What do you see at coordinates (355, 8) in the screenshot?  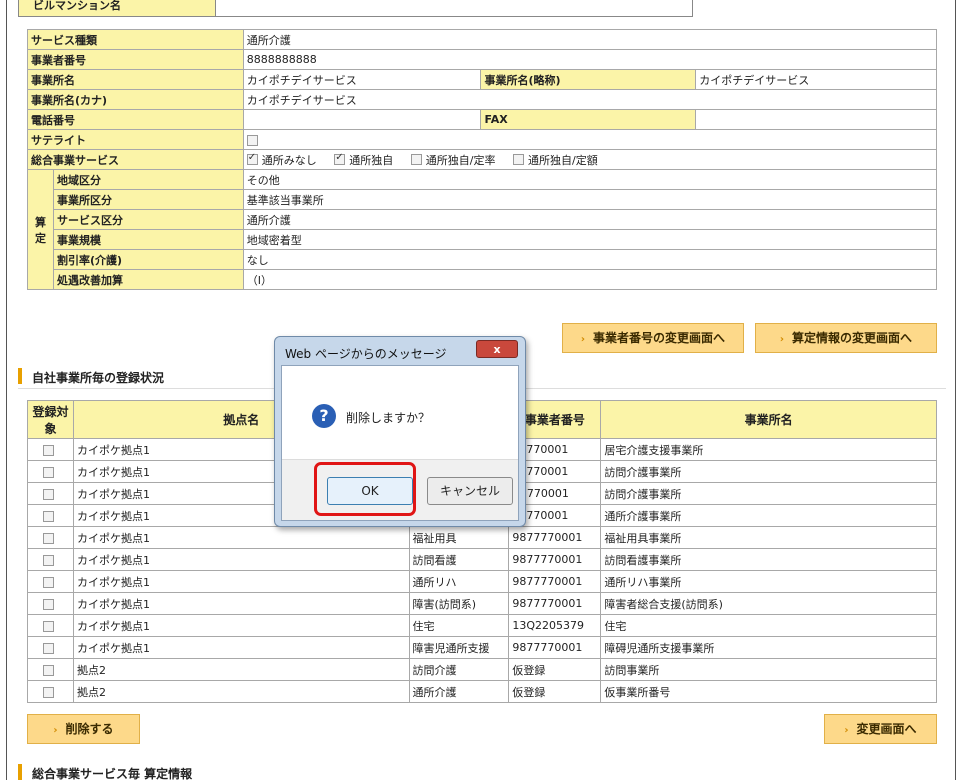 I see `building-name-row: ビルマンション名` at bounding box center [355, 8].